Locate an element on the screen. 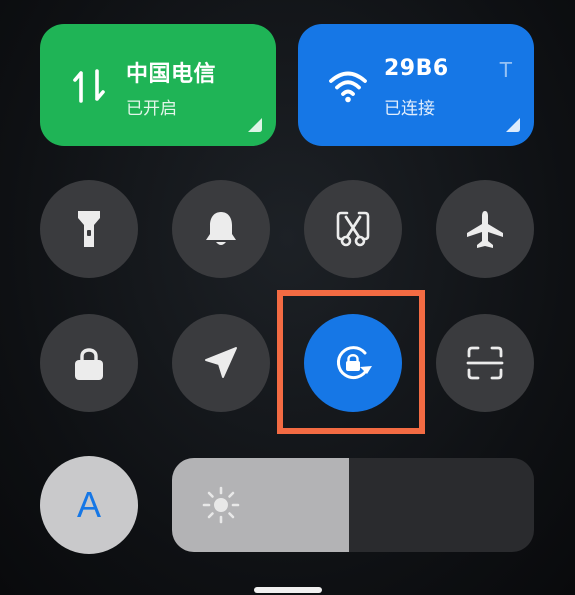 The width and height of the screenshot is (575, 595). screenshot-toggle is located at coordinates (353, 229).